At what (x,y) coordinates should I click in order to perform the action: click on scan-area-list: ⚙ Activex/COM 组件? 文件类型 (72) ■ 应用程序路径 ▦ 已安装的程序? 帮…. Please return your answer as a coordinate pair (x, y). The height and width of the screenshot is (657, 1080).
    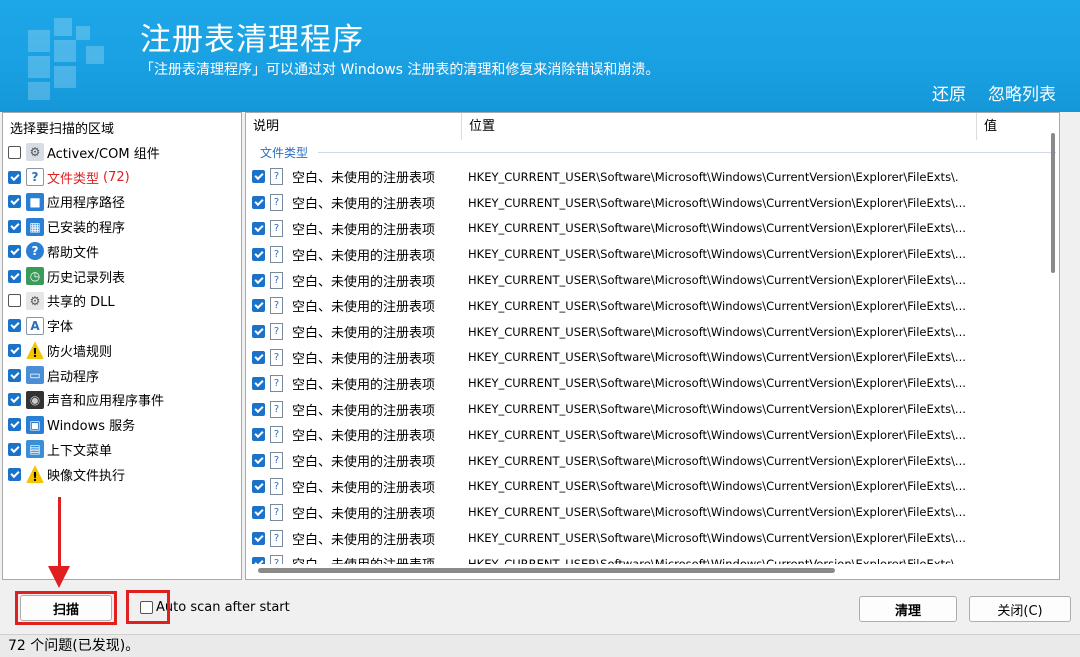
    Looking at the image, I should click on (122, 313).